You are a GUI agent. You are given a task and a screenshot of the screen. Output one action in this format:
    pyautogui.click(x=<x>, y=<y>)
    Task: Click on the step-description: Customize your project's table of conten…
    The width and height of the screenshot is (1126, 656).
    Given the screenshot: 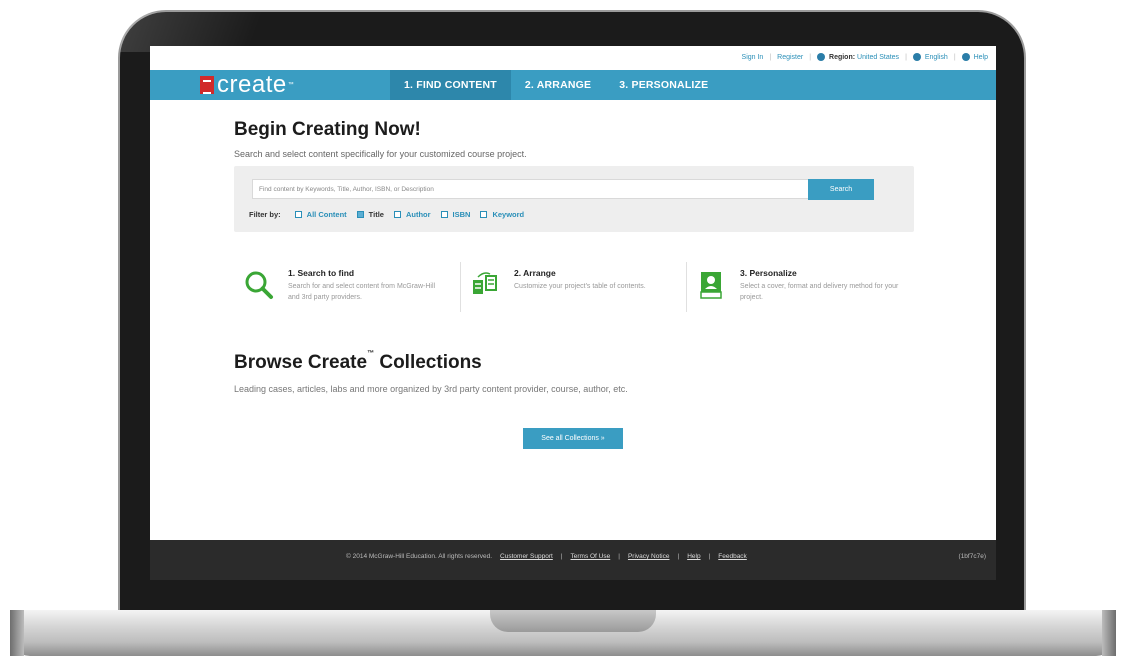 What is the action you would take?
    pyautogui.click(x=580, y=286)
    